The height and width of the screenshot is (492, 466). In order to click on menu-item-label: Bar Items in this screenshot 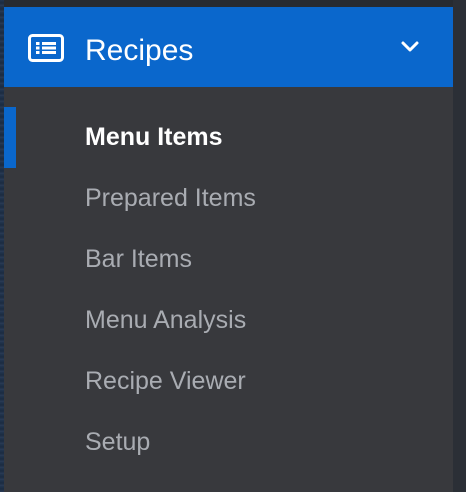, I will do `click(138, 259)`.